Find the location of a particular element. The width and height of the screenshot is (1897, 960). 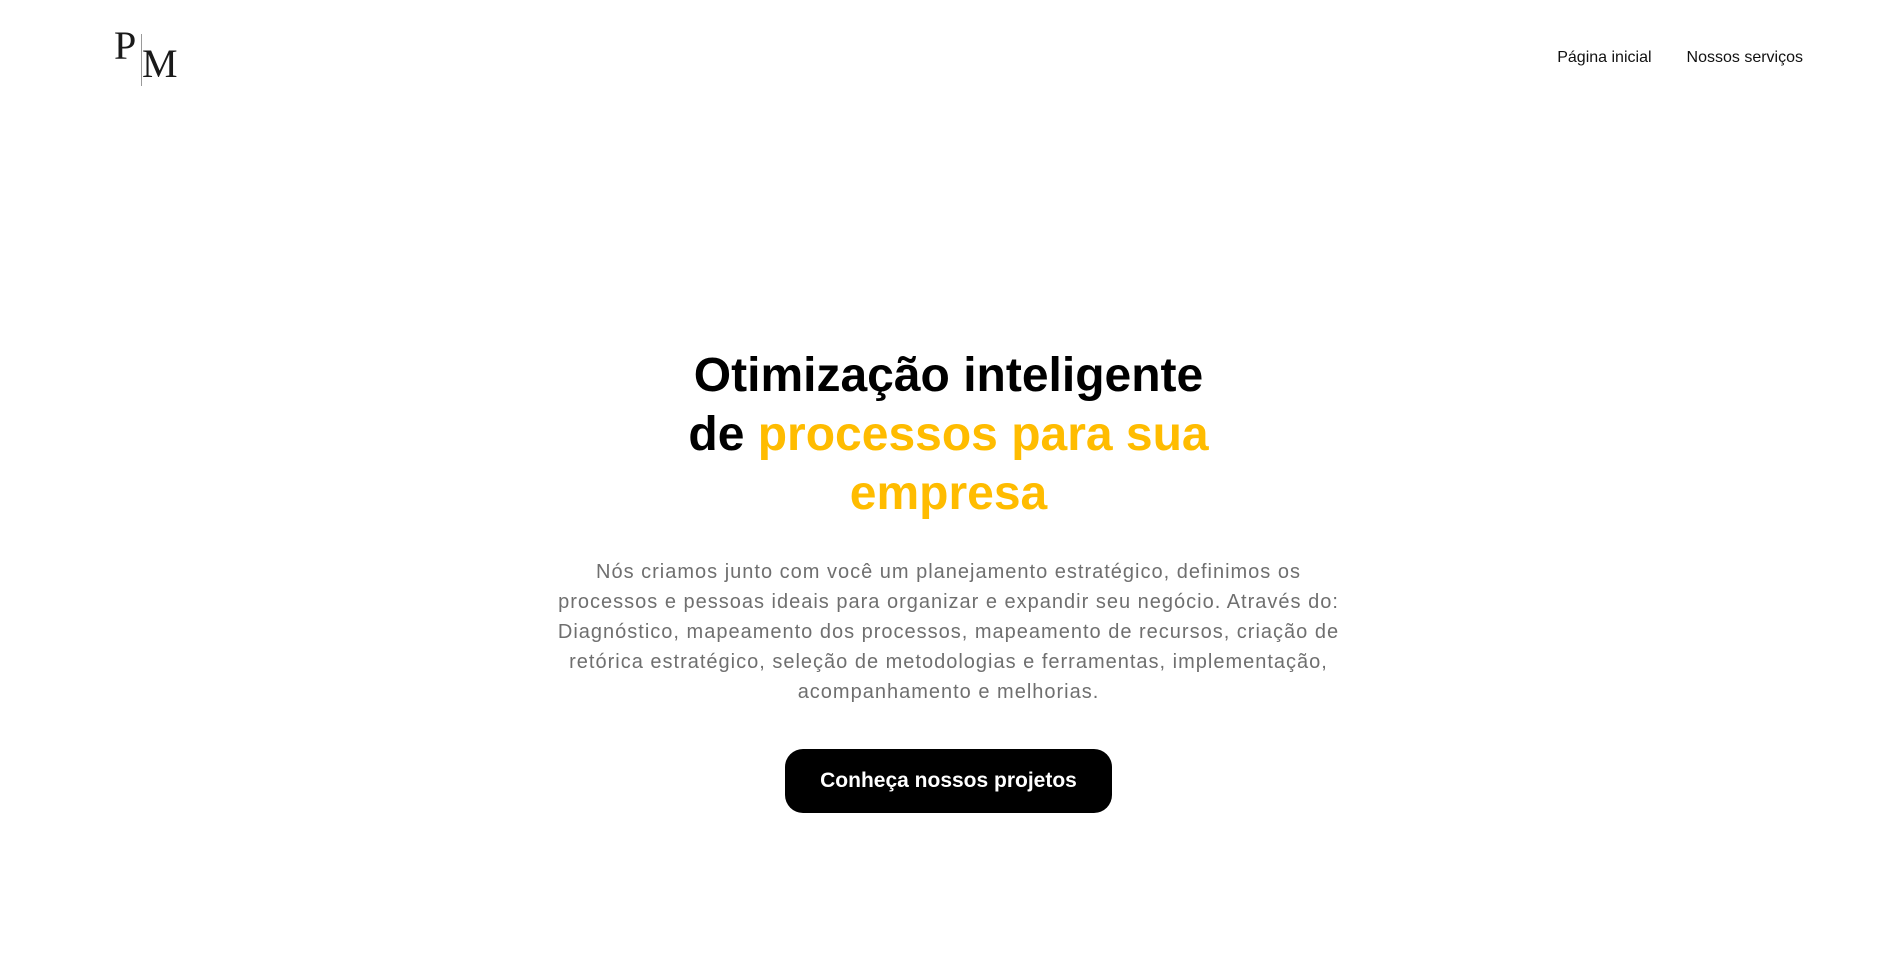

hero-title-prefix: de is located at coordinates (723, 434).